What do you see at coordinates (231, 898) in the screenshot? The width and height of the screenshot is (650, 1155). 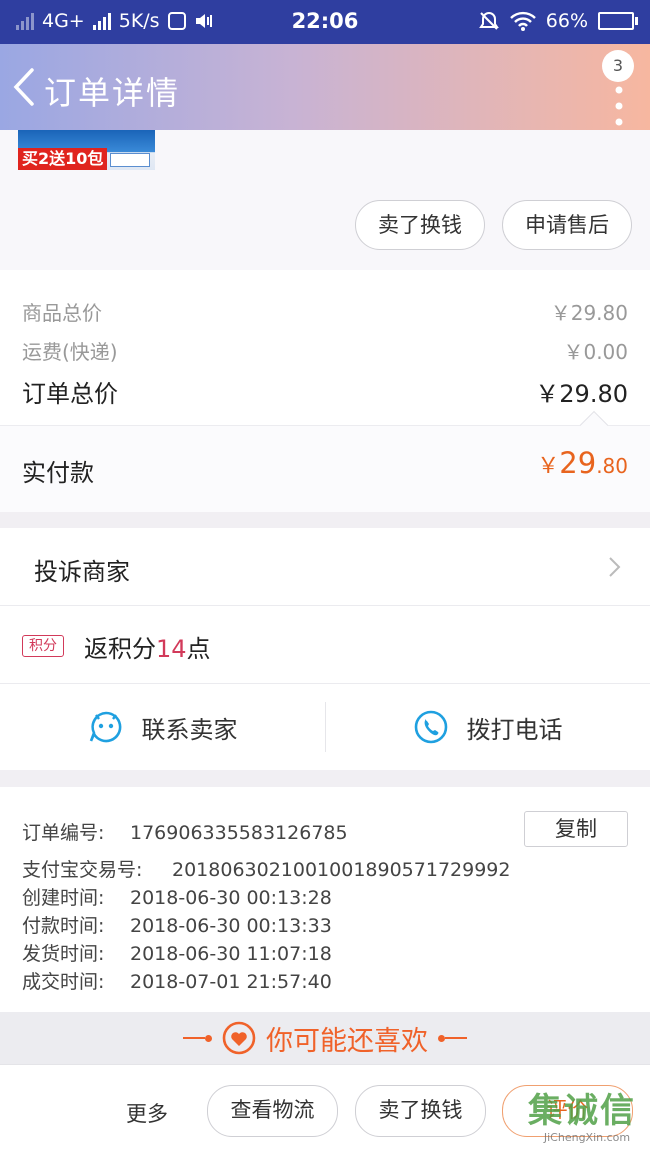 I see `created-time-value: 2018-06-30 00:13:28` at bounding box center [231, 898].